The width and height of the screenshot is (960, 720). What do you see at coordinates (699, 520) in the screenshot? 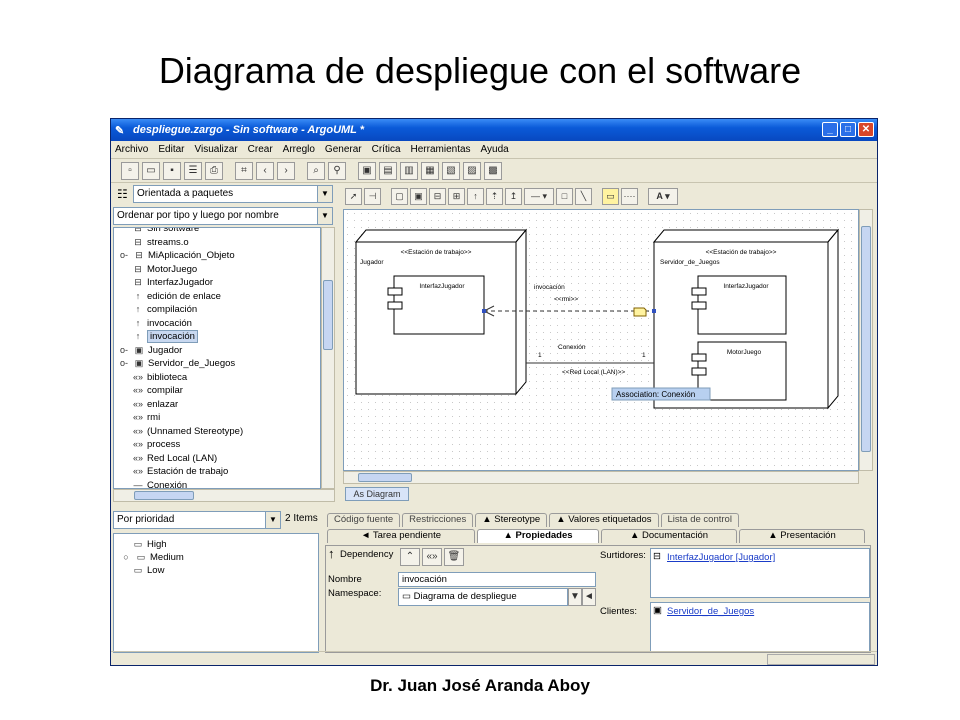
I see `tab-lista-de-control: Lista de control` at bounding box center [699, 520].